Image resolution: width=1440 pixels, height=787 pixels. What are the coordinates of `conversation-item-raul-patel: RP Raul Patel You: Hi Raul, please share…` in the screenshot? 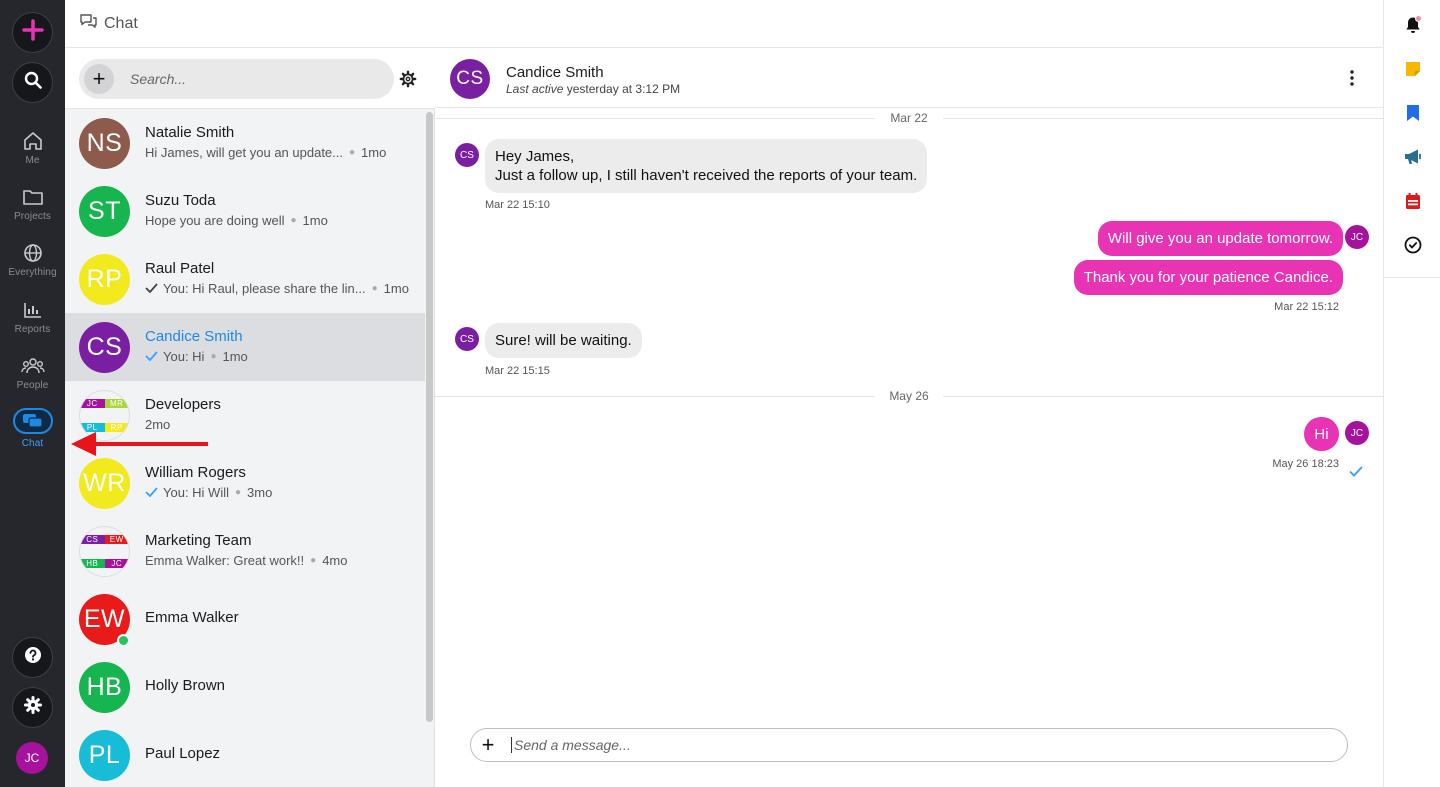 It's located at (245, 279).